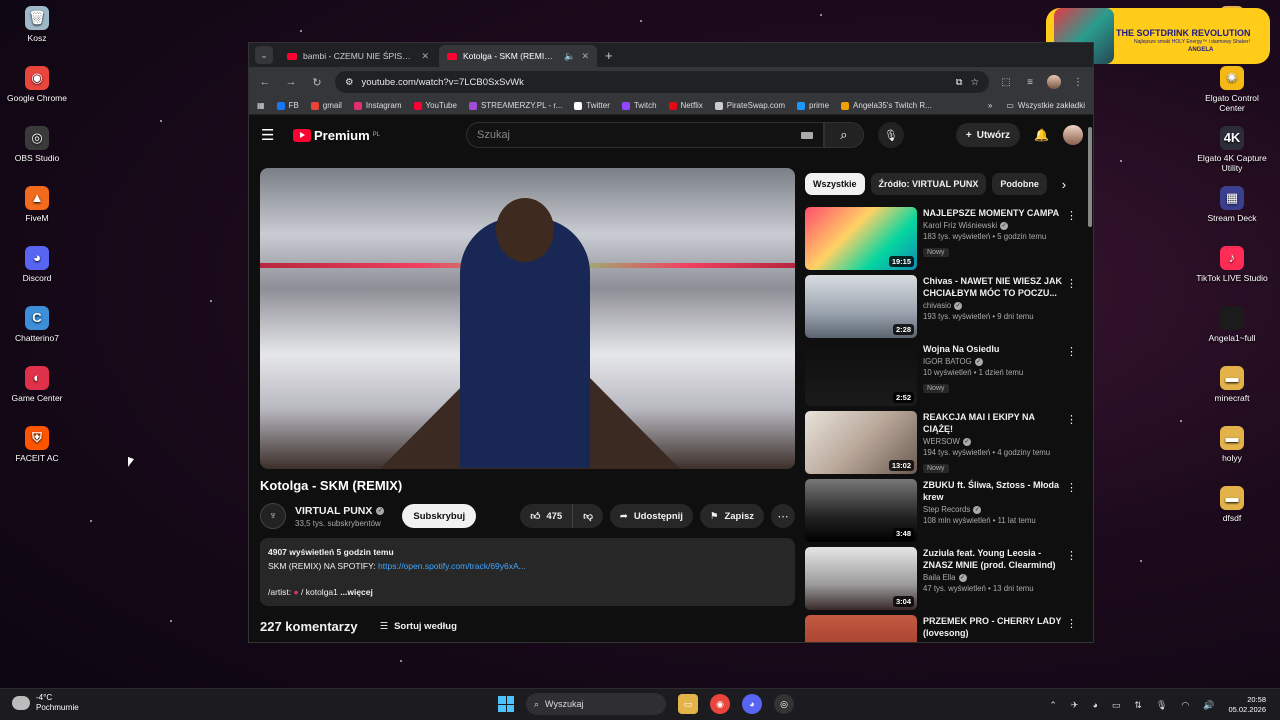 The image size is (1280, 720). Describe the element at coordinates (1232, 324) in the screenshot. I see `desktop-icon-right-5: Angela1~full` at that location.